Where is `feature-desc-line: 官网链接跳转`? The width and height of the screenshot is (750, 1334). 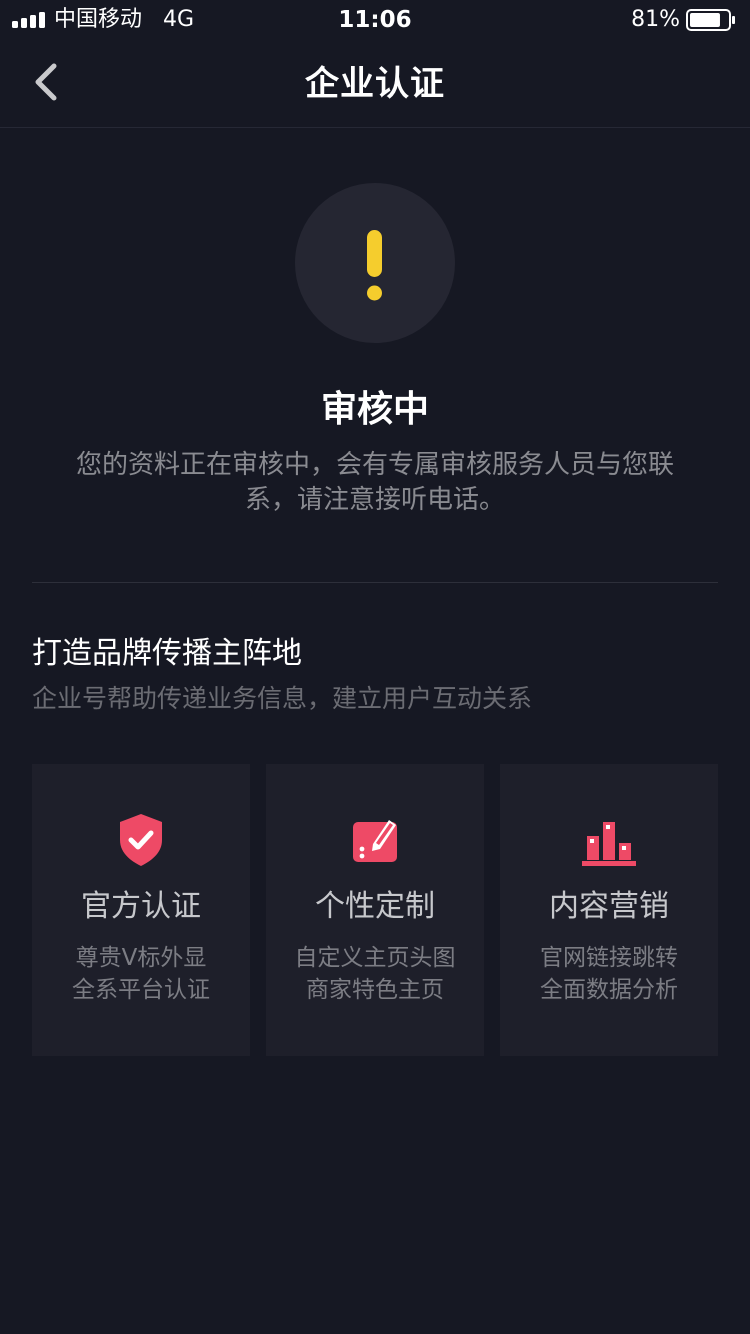
feature-desc-line: 官网链接跳转 is located at coordinates (609, 958).